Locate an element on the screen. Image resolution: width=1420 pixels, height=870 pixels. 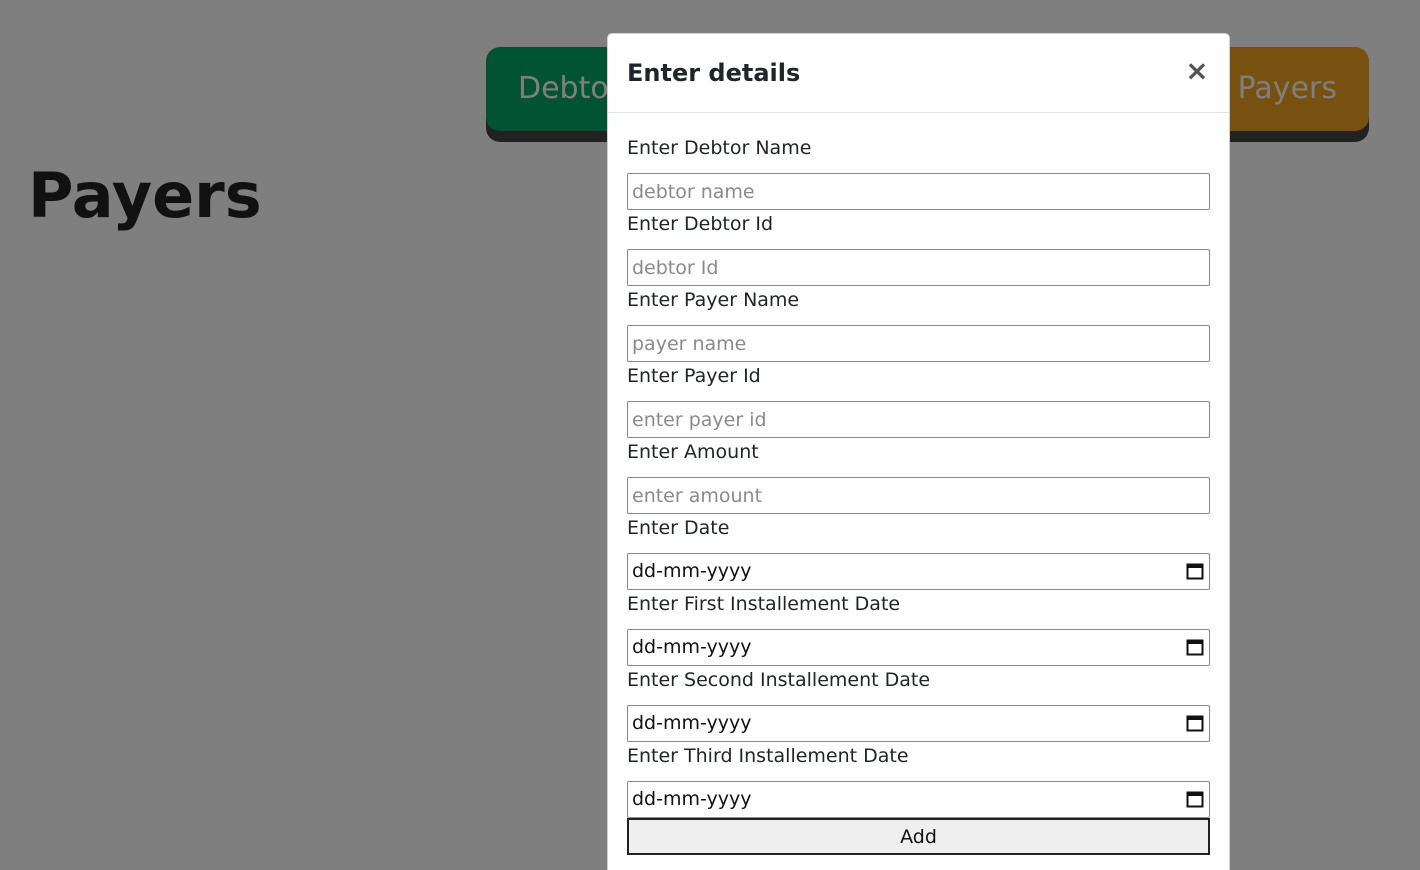
payer-name-input is located at coordinates (918, 343).